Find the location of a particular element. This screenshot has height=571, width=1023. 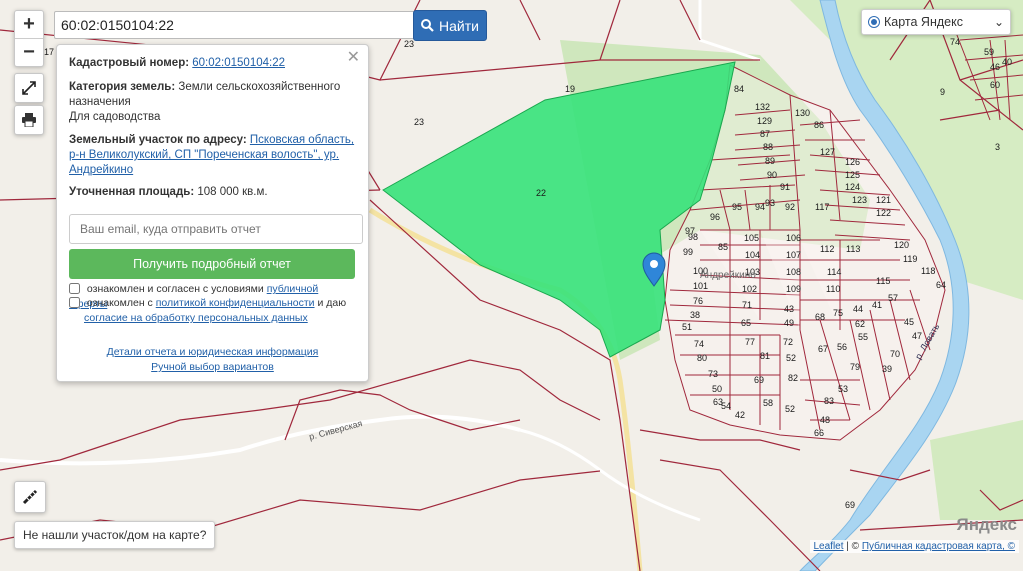

parcel-number-label: 91 is located at coordinates (785, 187).